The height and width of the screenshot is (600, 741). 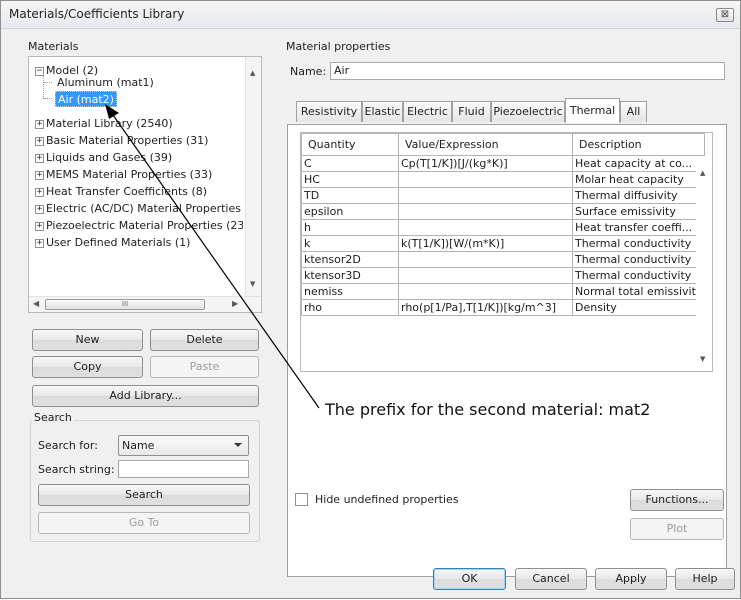 I want to click on tree-node-label: Air (mat2), so click(x=86, y=99).